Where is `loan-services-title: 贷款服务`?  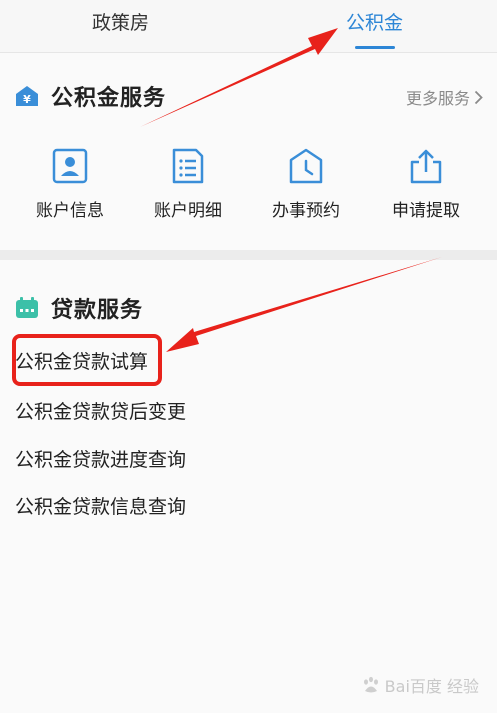
loan-services-title: 贷款服务 is located at coordinates (97, 310).